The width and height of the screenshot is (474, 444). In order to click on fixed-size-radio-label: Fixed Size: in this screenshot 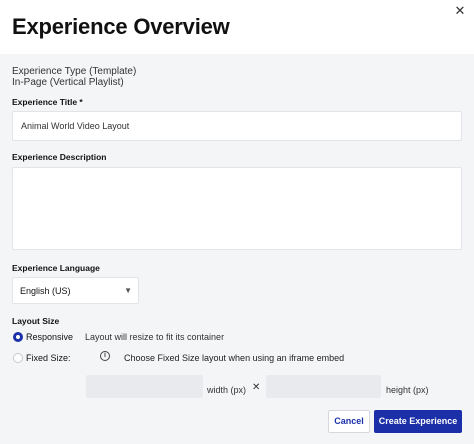, I will do `click(48, 358)`.